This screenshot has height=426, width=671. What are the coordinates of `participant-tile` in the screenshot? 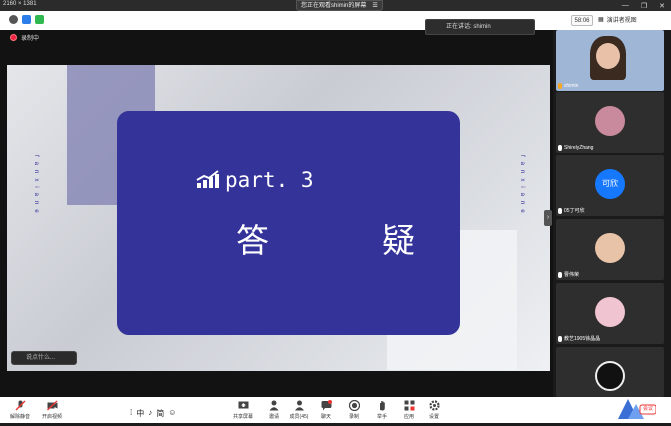 It's located at (610, 372).